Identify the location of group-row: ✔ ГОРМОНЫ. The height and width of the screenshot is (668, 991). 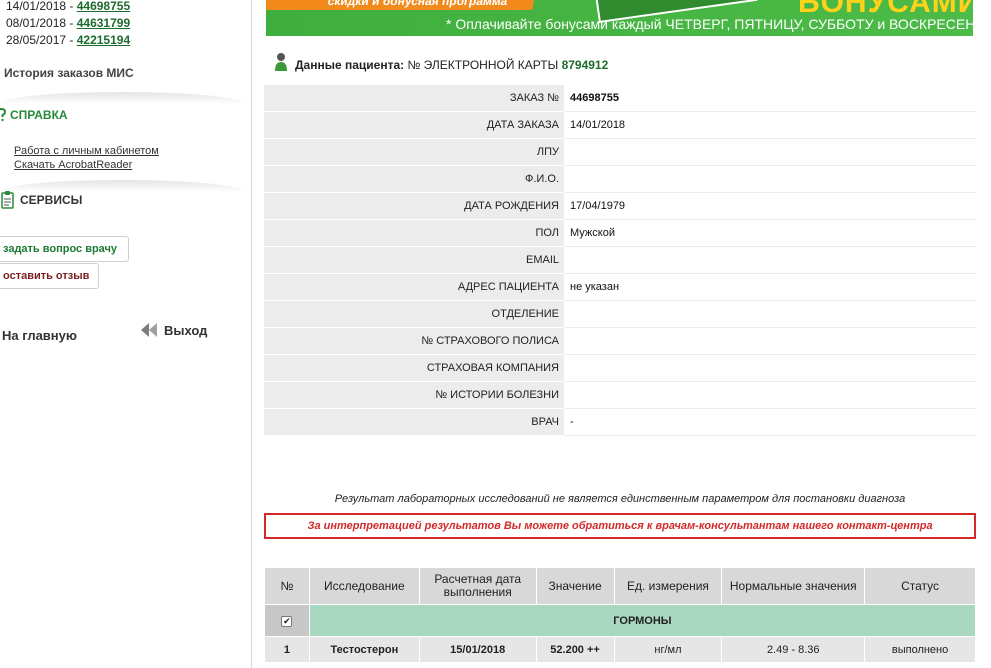
(620, 620).